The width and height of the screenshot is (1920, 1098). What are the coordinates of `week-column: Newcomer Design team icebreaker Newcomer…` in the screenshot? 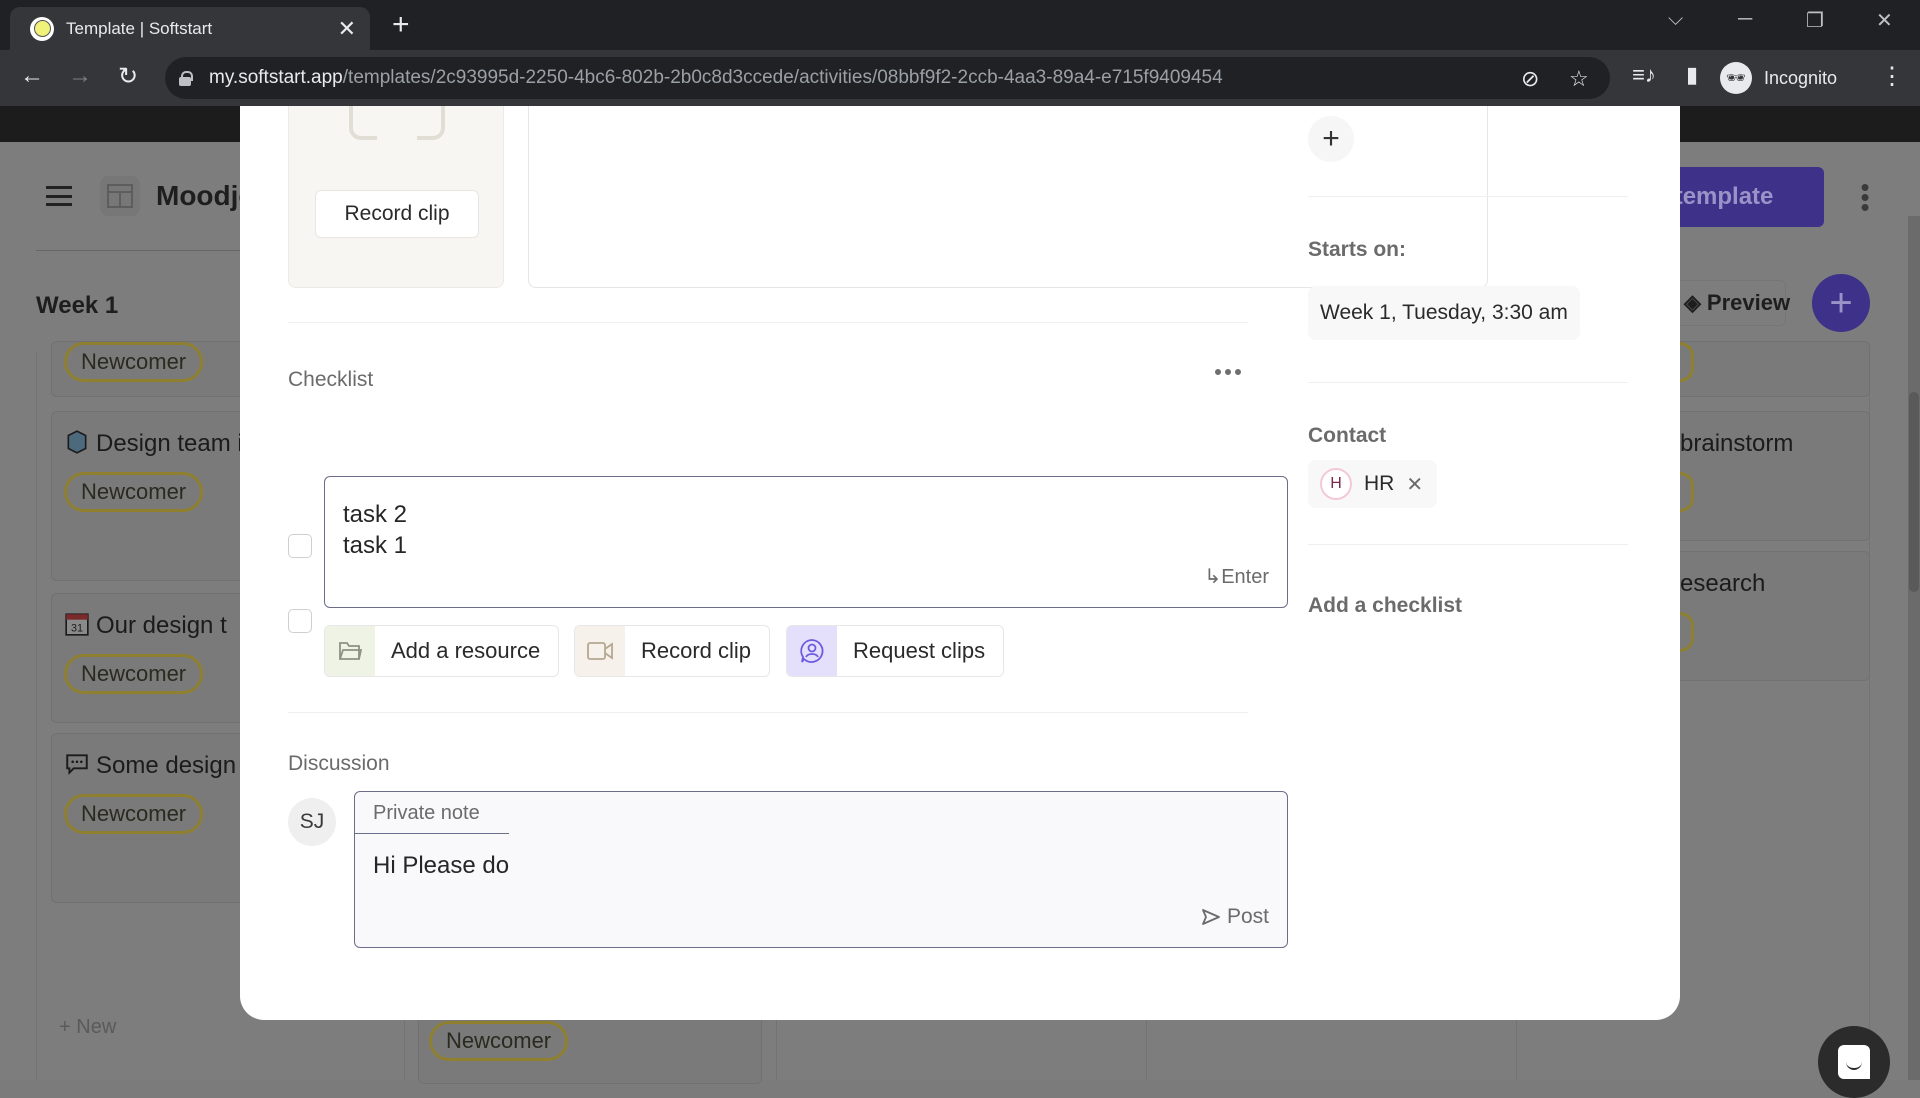 It's located at (138, 711).